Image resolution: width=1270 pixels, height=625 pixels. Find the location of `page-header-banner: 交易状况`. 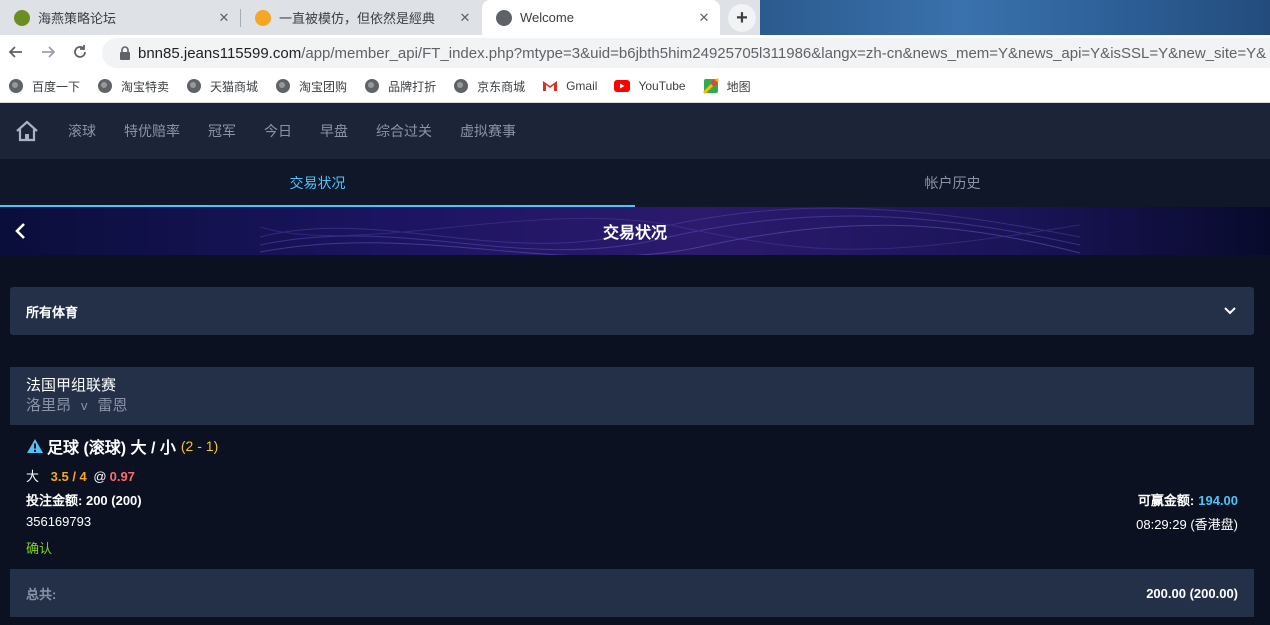

page-header-banner: 交易状况 is located at coordinates (635, 231).